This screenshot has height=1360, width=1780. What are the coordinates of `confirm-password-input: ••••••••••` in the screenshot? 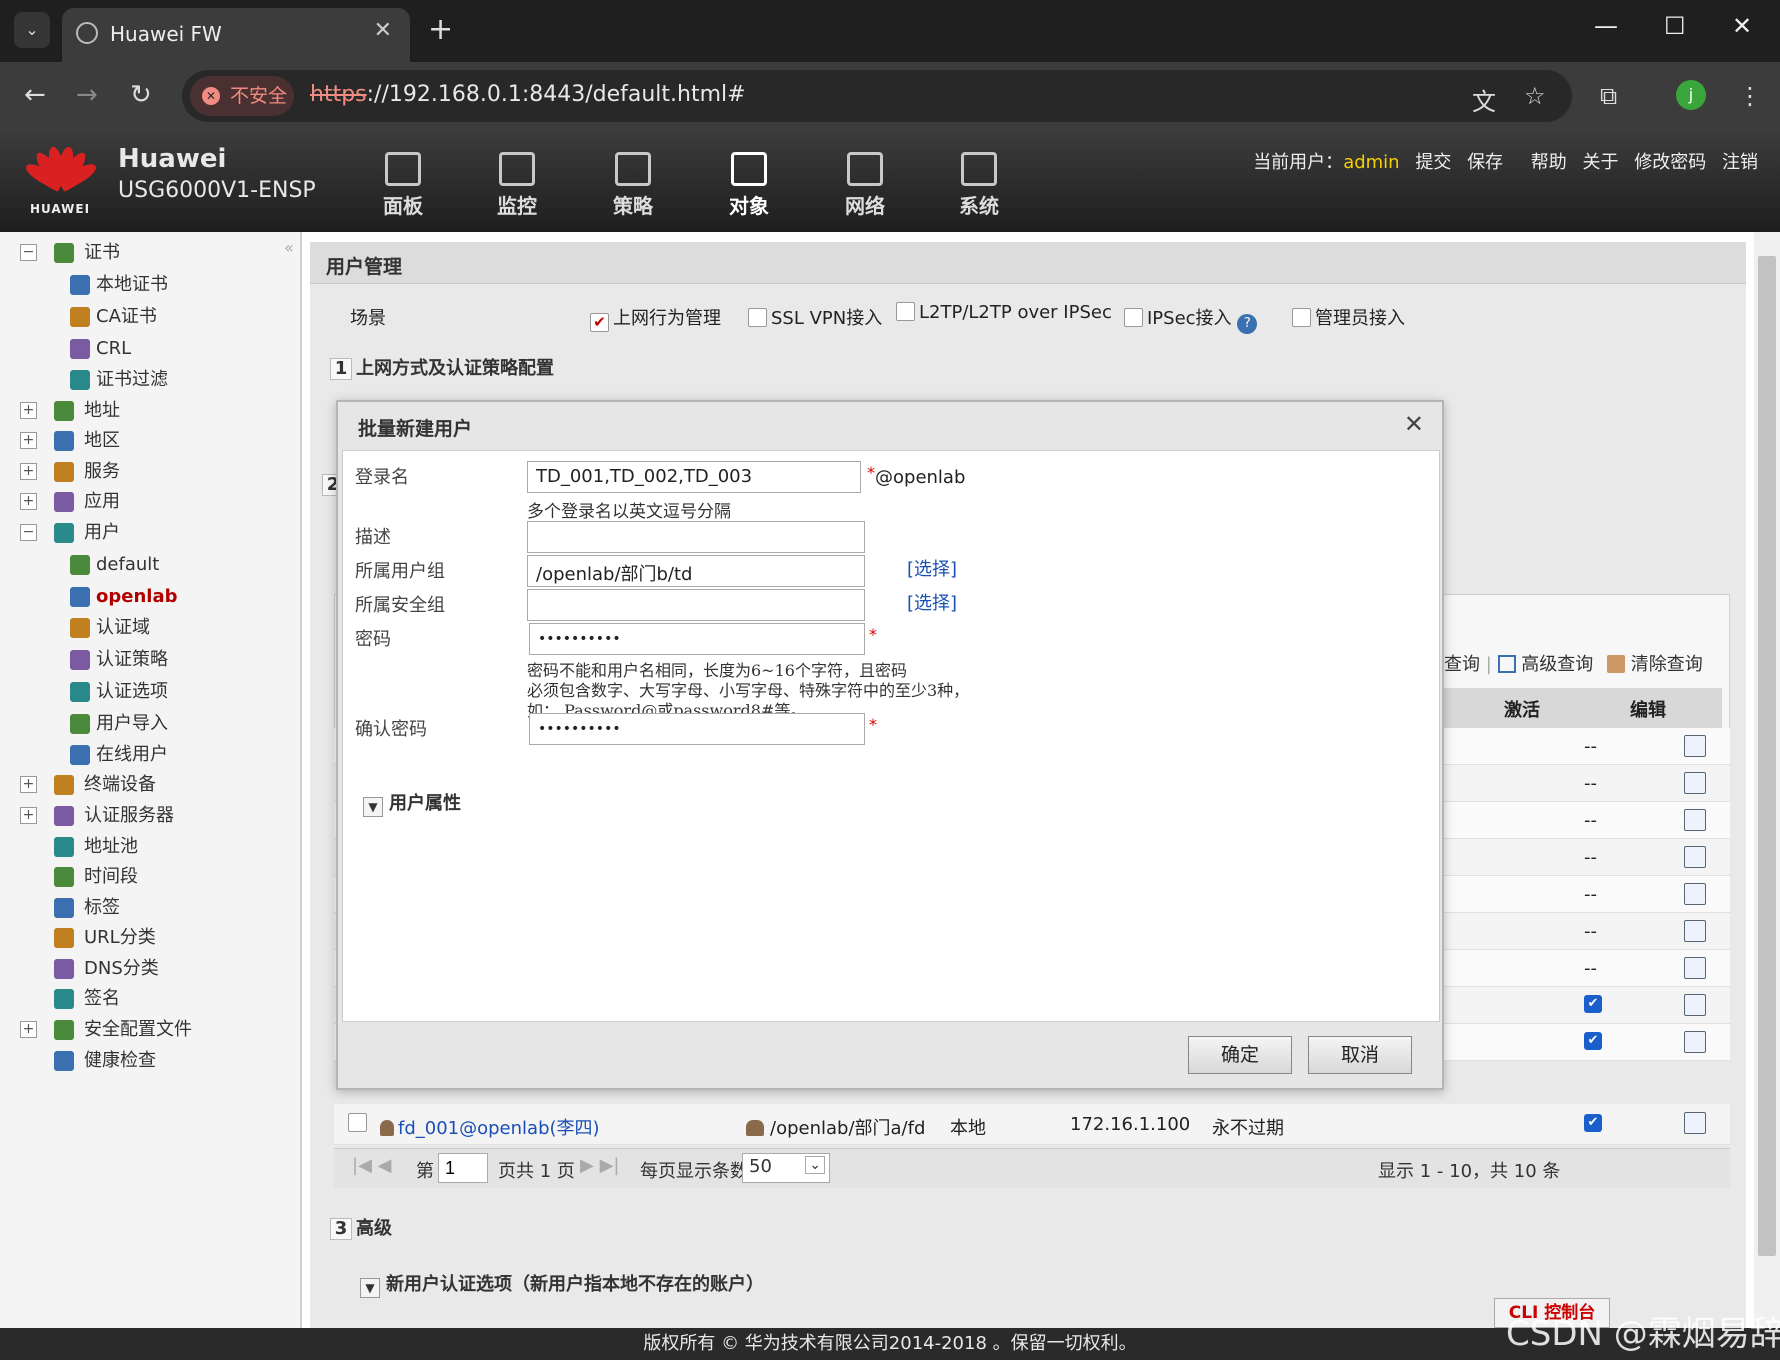 It's located at (697, 729).